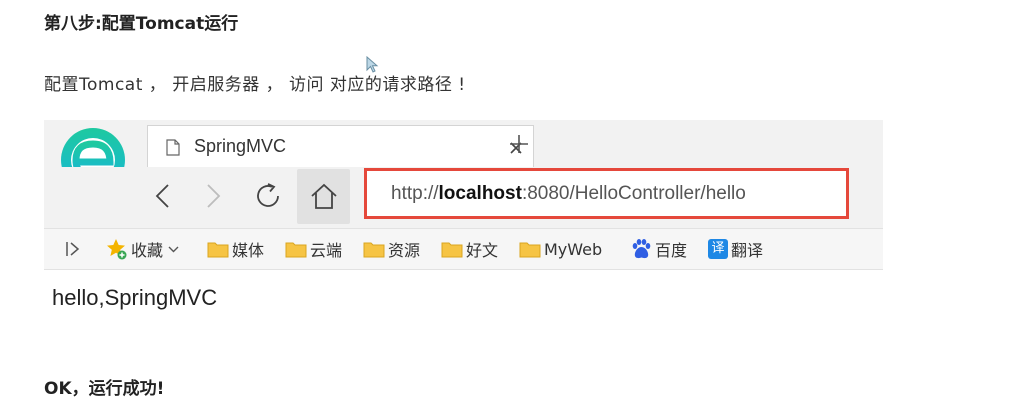 The height and width of the screenshot is (419, 1024). I want to click on page-icon, so click(173, 147).